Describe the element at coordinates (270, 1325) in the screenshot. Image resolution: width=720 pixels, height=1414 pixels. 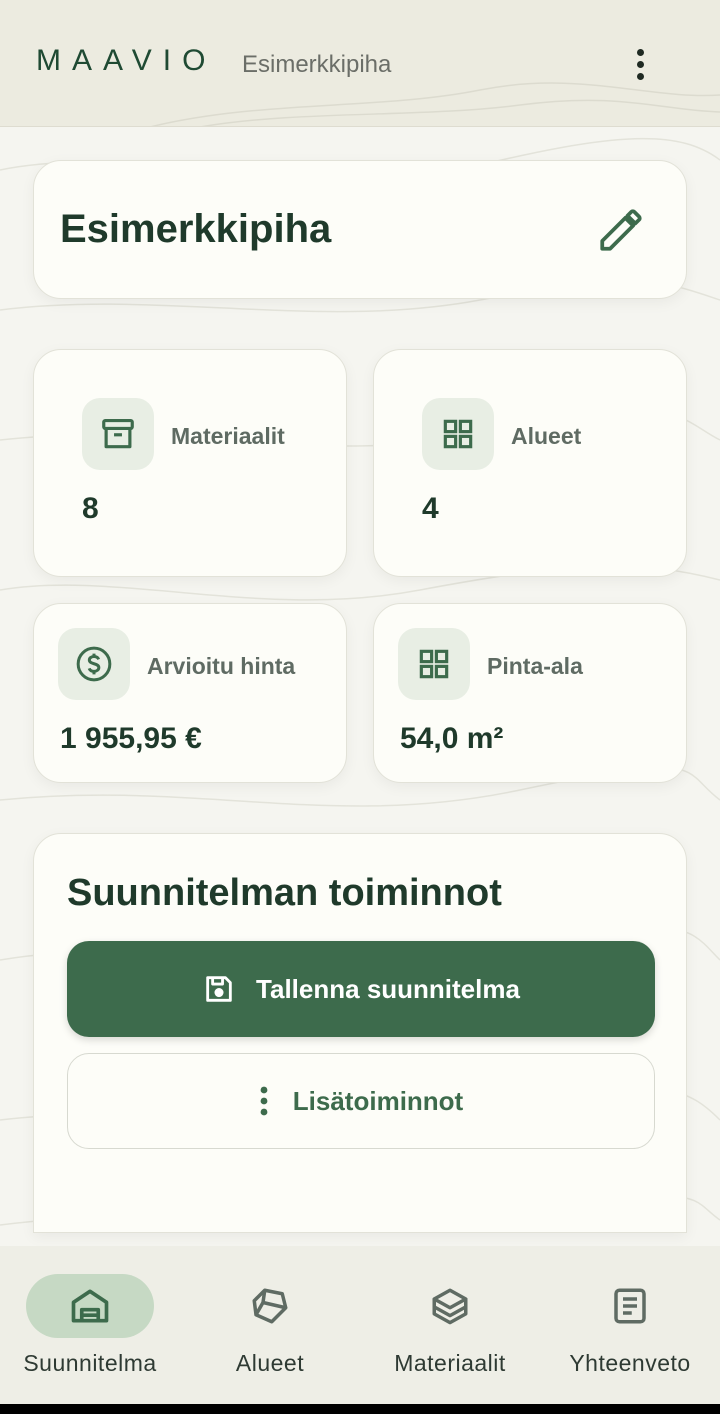
I see `nav-item-areas: Alueet` at that location.